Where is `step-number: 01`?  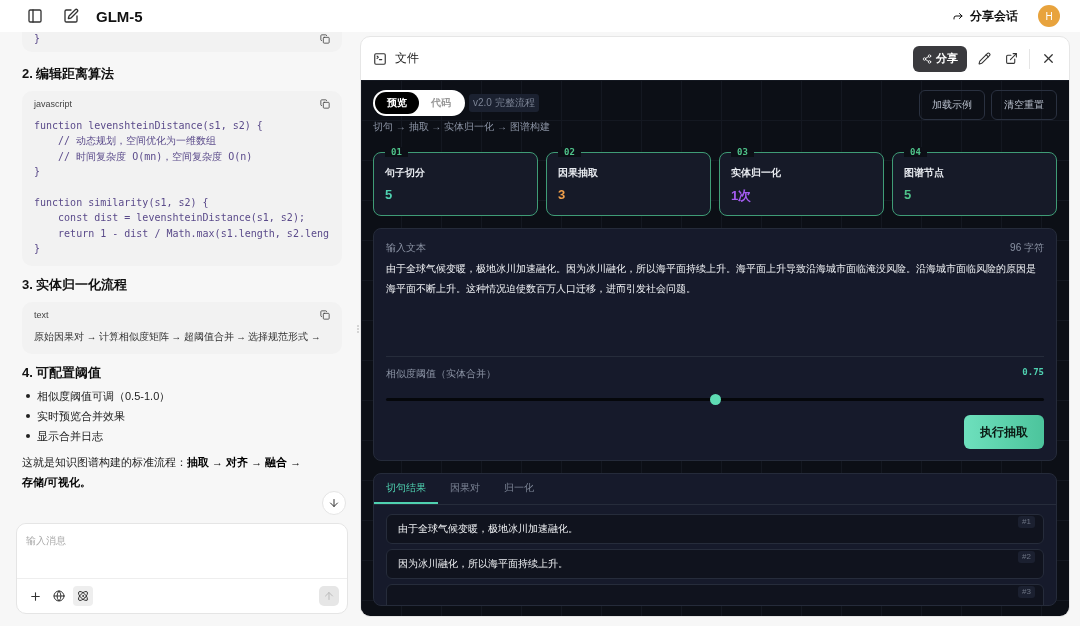
step-number: 01 is located at coordinates (396, 152).